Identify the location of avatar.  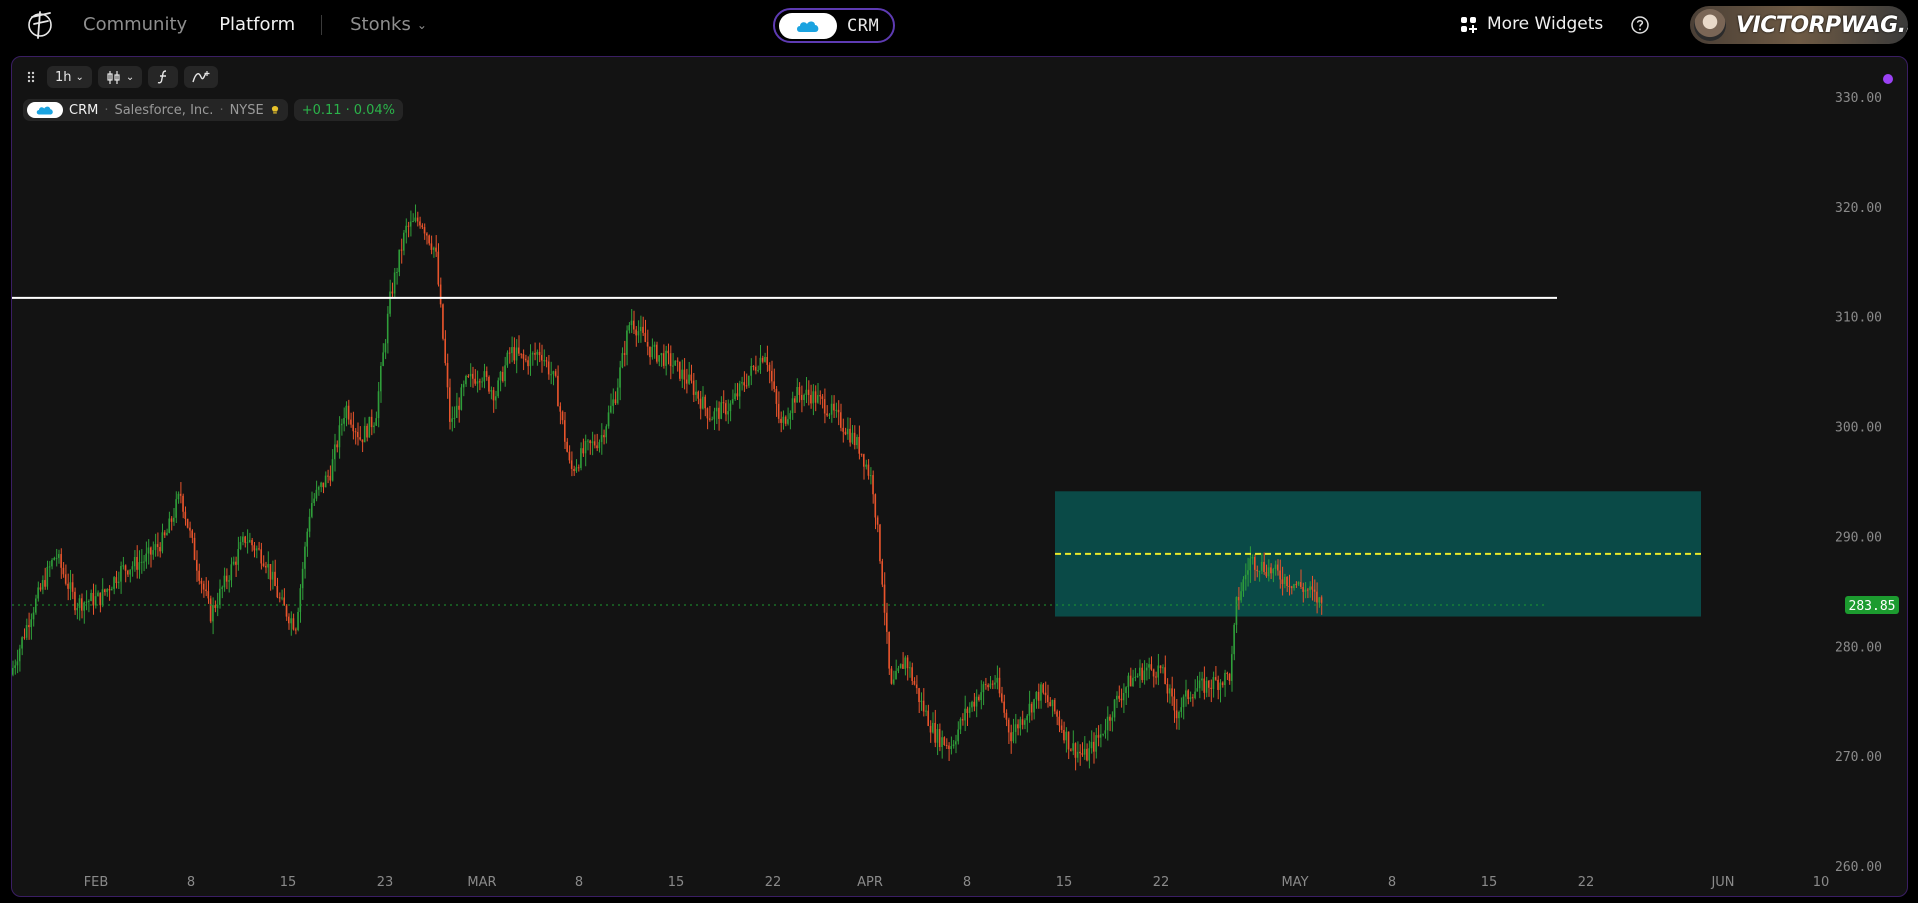
(1710, 25).